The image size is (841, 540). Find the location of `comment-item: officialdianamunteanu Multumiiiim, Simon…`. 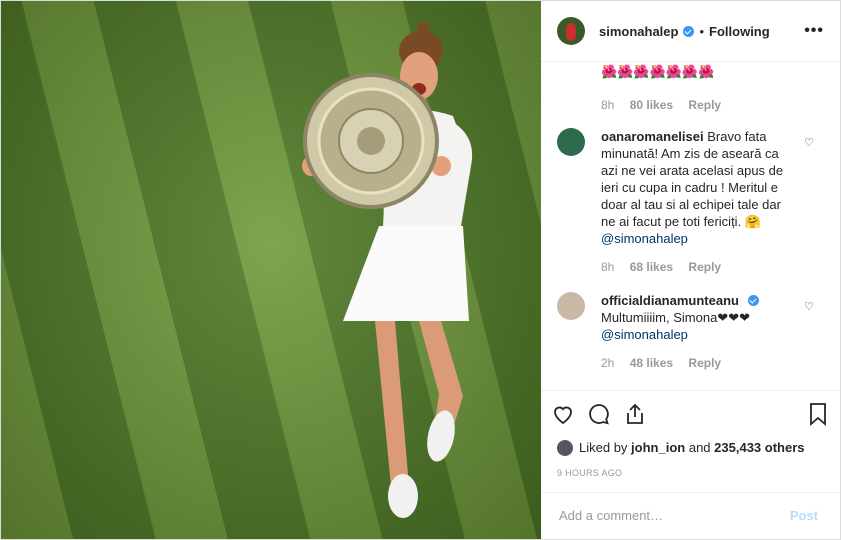

comment-item: officialdianamunteanu Multumiiiim, Simon… is located at coordinates (690, 332).